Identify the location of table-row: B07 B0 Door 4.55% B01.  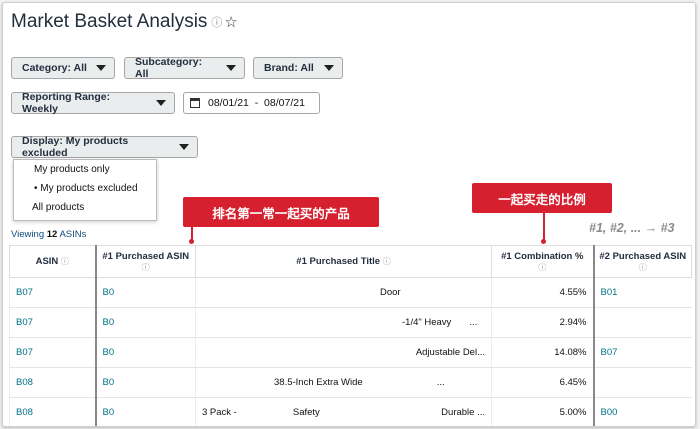
(350, 292).